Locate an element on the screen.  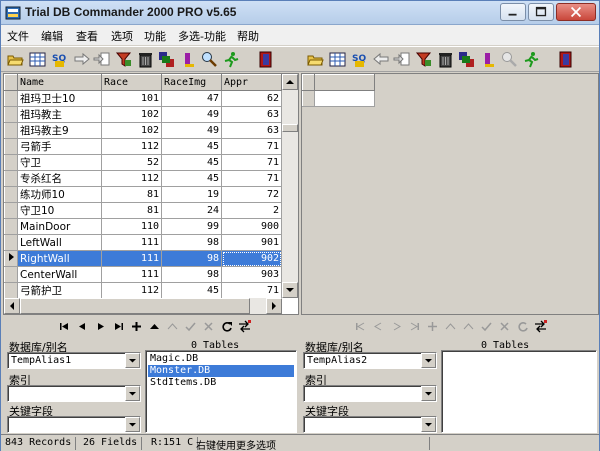
table-row: 弓箭护卫 112 45 71 is located at coordinates (143, 290).